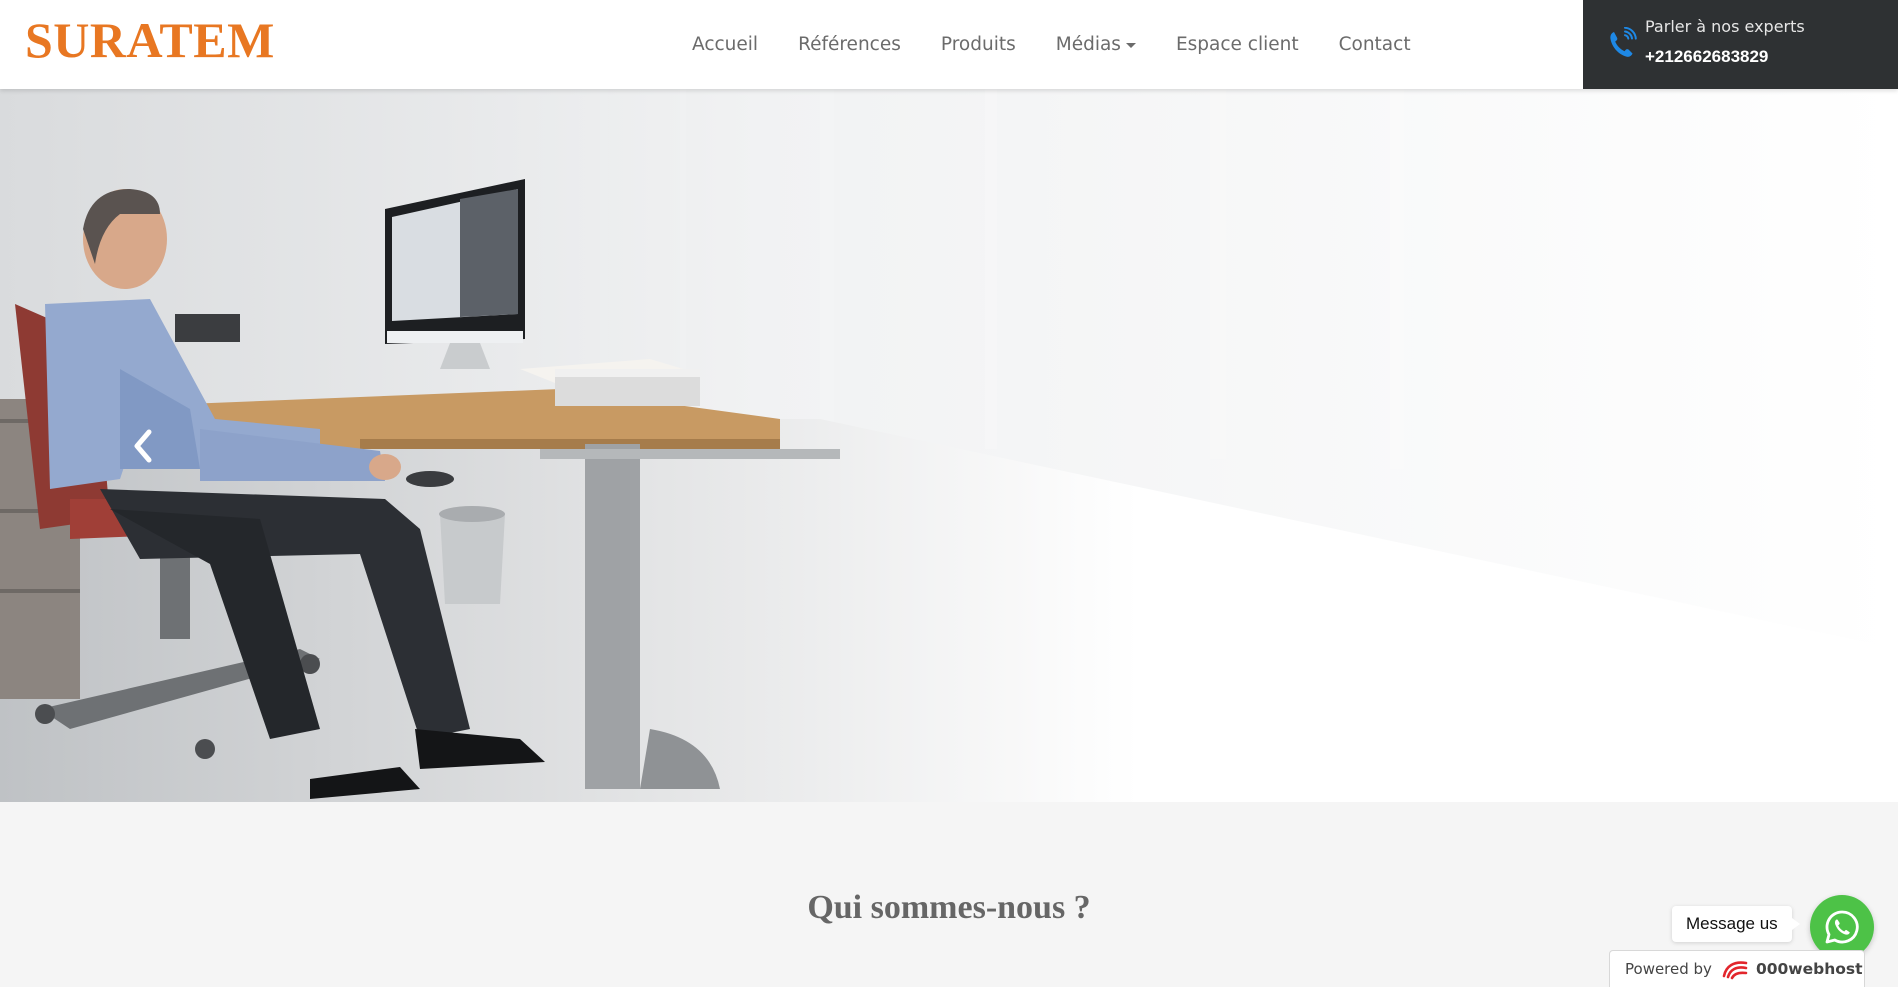 The image size is (1898, 987). I want to click on powered-by-label: Powered by, so click(1668, 969).